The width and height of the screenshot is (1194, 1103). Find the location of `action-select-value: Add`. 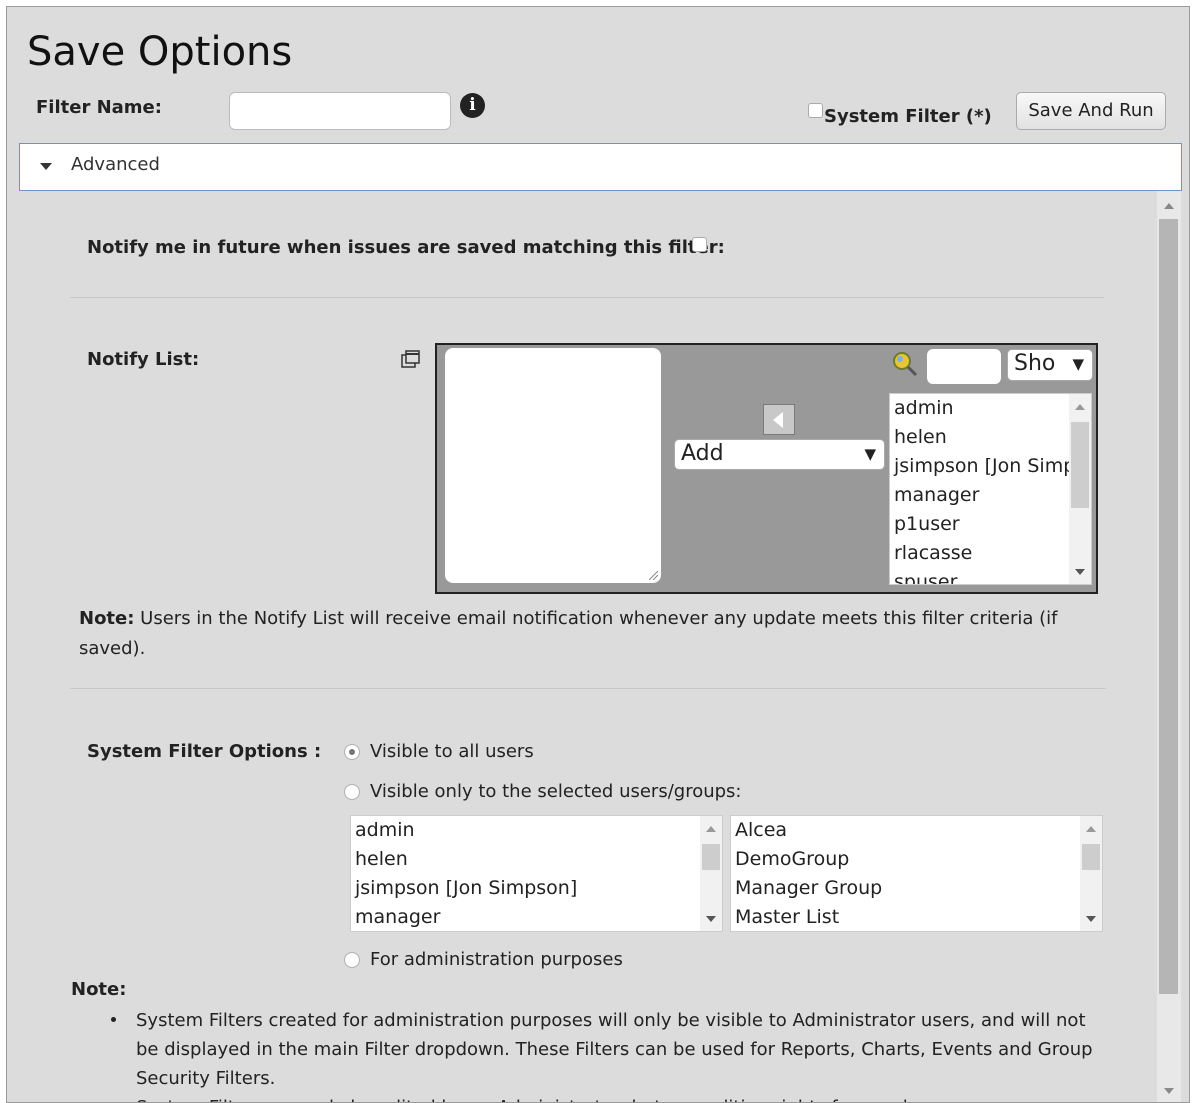

action-select-value: Add is located at coordinates (702, 453).